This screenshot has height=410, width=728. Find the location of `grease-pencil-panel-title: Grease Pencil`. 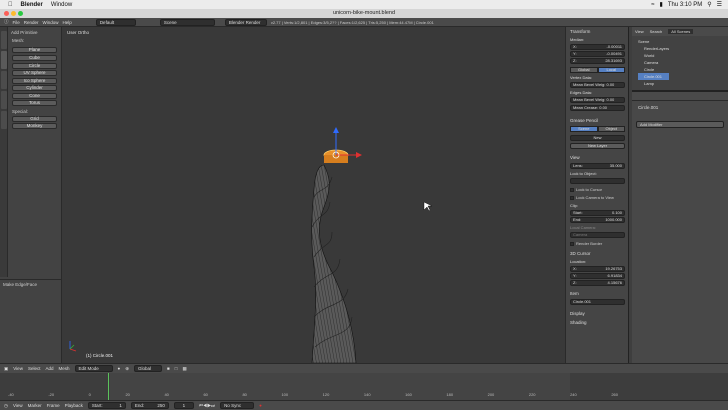

grease-pencil-panel-title: Grease Pencil is located at coordinates (584, 120).